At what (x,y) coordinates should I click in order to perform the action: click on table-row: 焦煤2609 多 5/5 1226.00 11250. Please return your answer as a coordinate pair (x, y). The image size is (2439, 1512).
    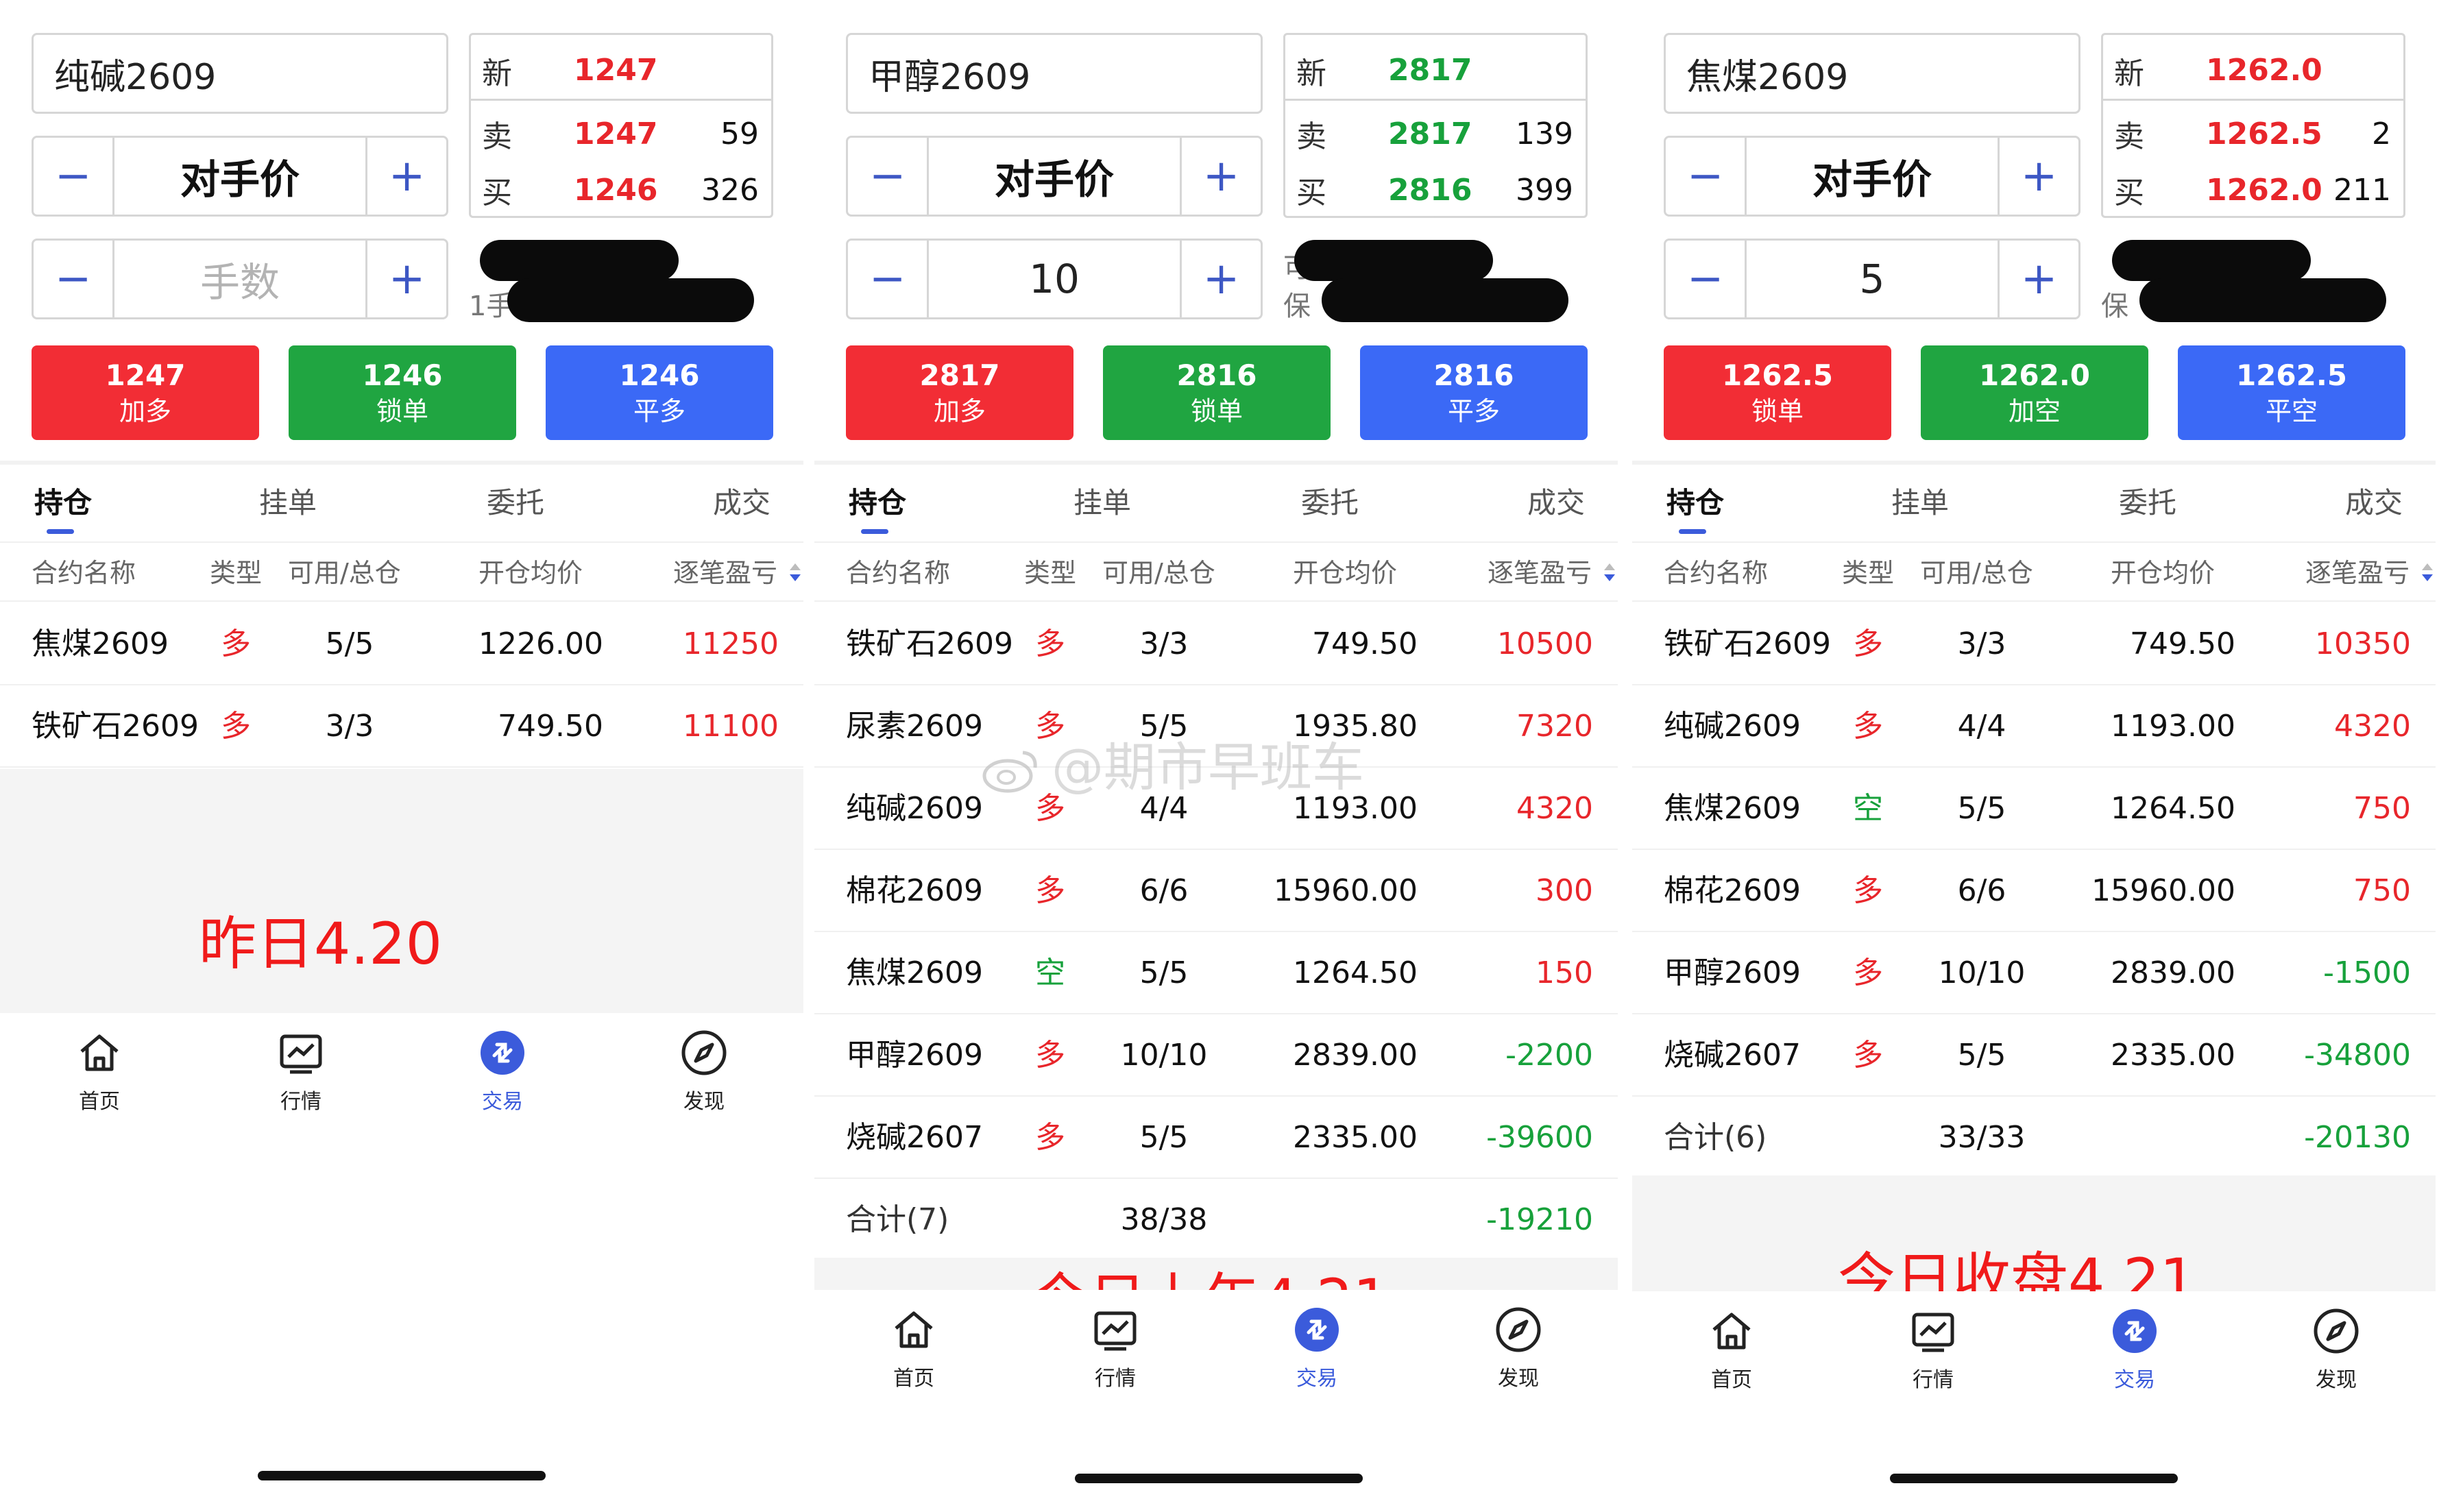
    Looking at the image, I should click on (401, 644).